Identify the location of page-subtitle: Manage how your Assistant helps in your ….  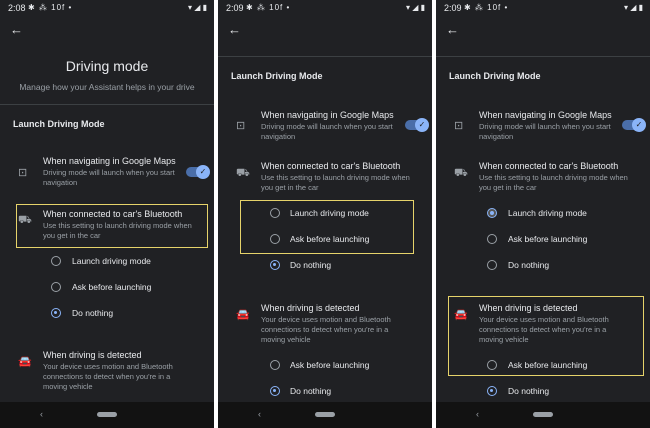
(107, 87).